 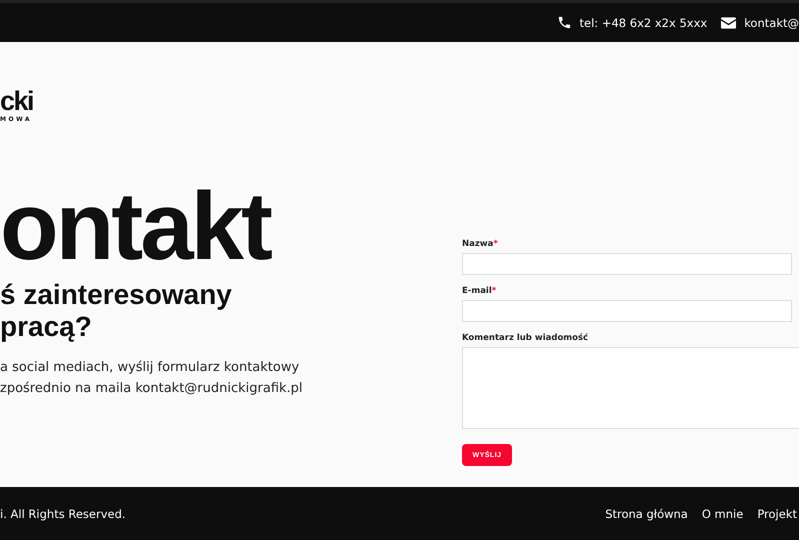 What do you see at coordinates (564, 22) in the screenshot?
I see `phone-icon` at bounding box center [564, 22].